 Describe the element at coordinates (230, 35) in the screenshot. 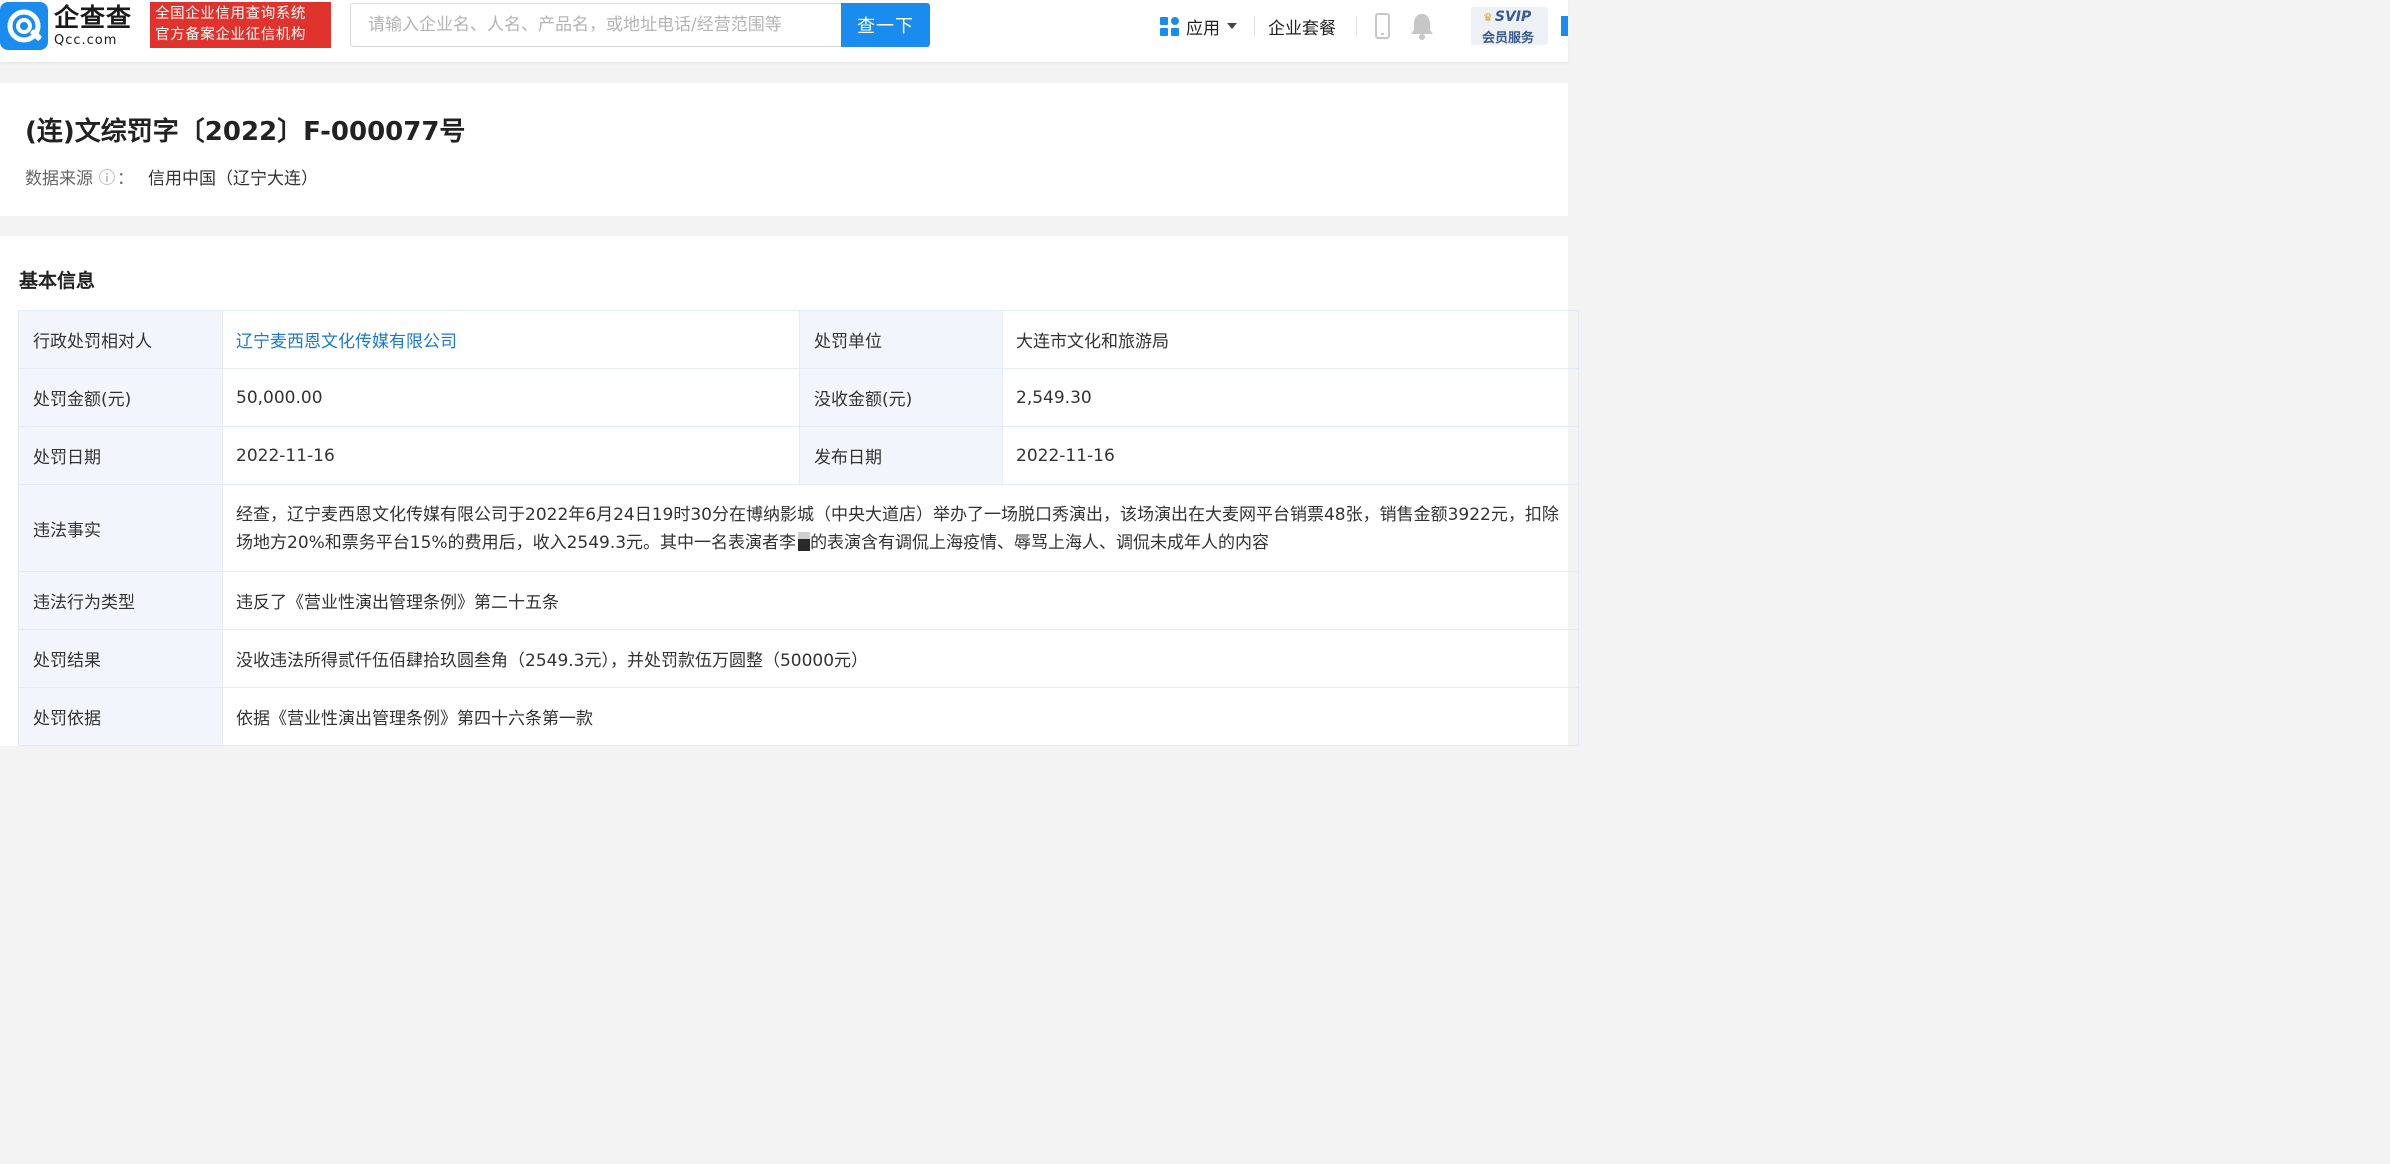

I see `badge-line-2: 官方备案企业征信机构` at that location.